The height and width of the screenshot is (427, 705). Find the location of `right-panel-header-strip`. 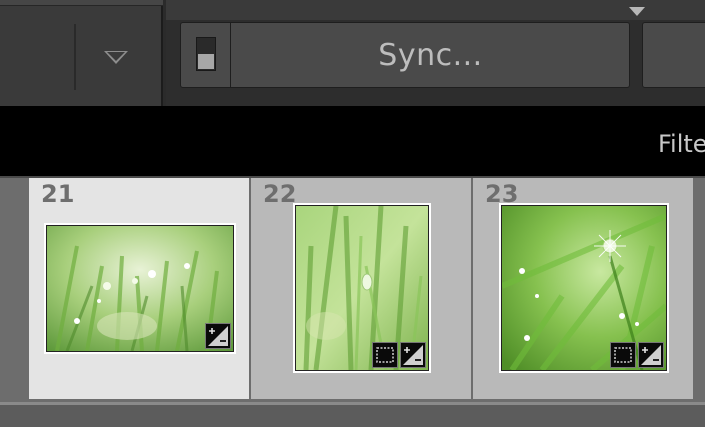

right-panel-header-strip is located at coordinates (435, 10).